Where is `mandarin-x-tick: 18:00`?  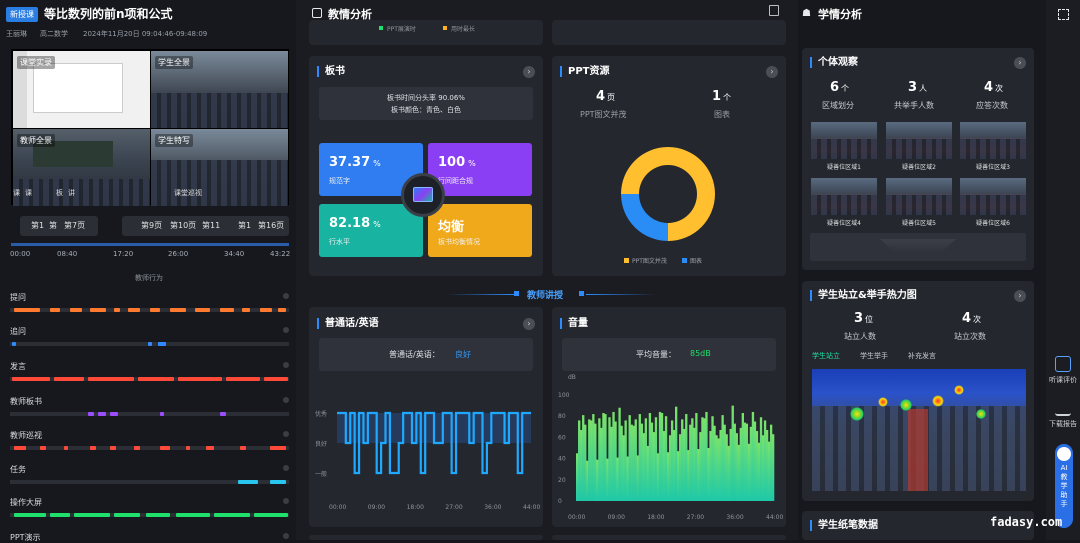
mandarin-x-tick: 18:00 is located at coordinates (415, 507).